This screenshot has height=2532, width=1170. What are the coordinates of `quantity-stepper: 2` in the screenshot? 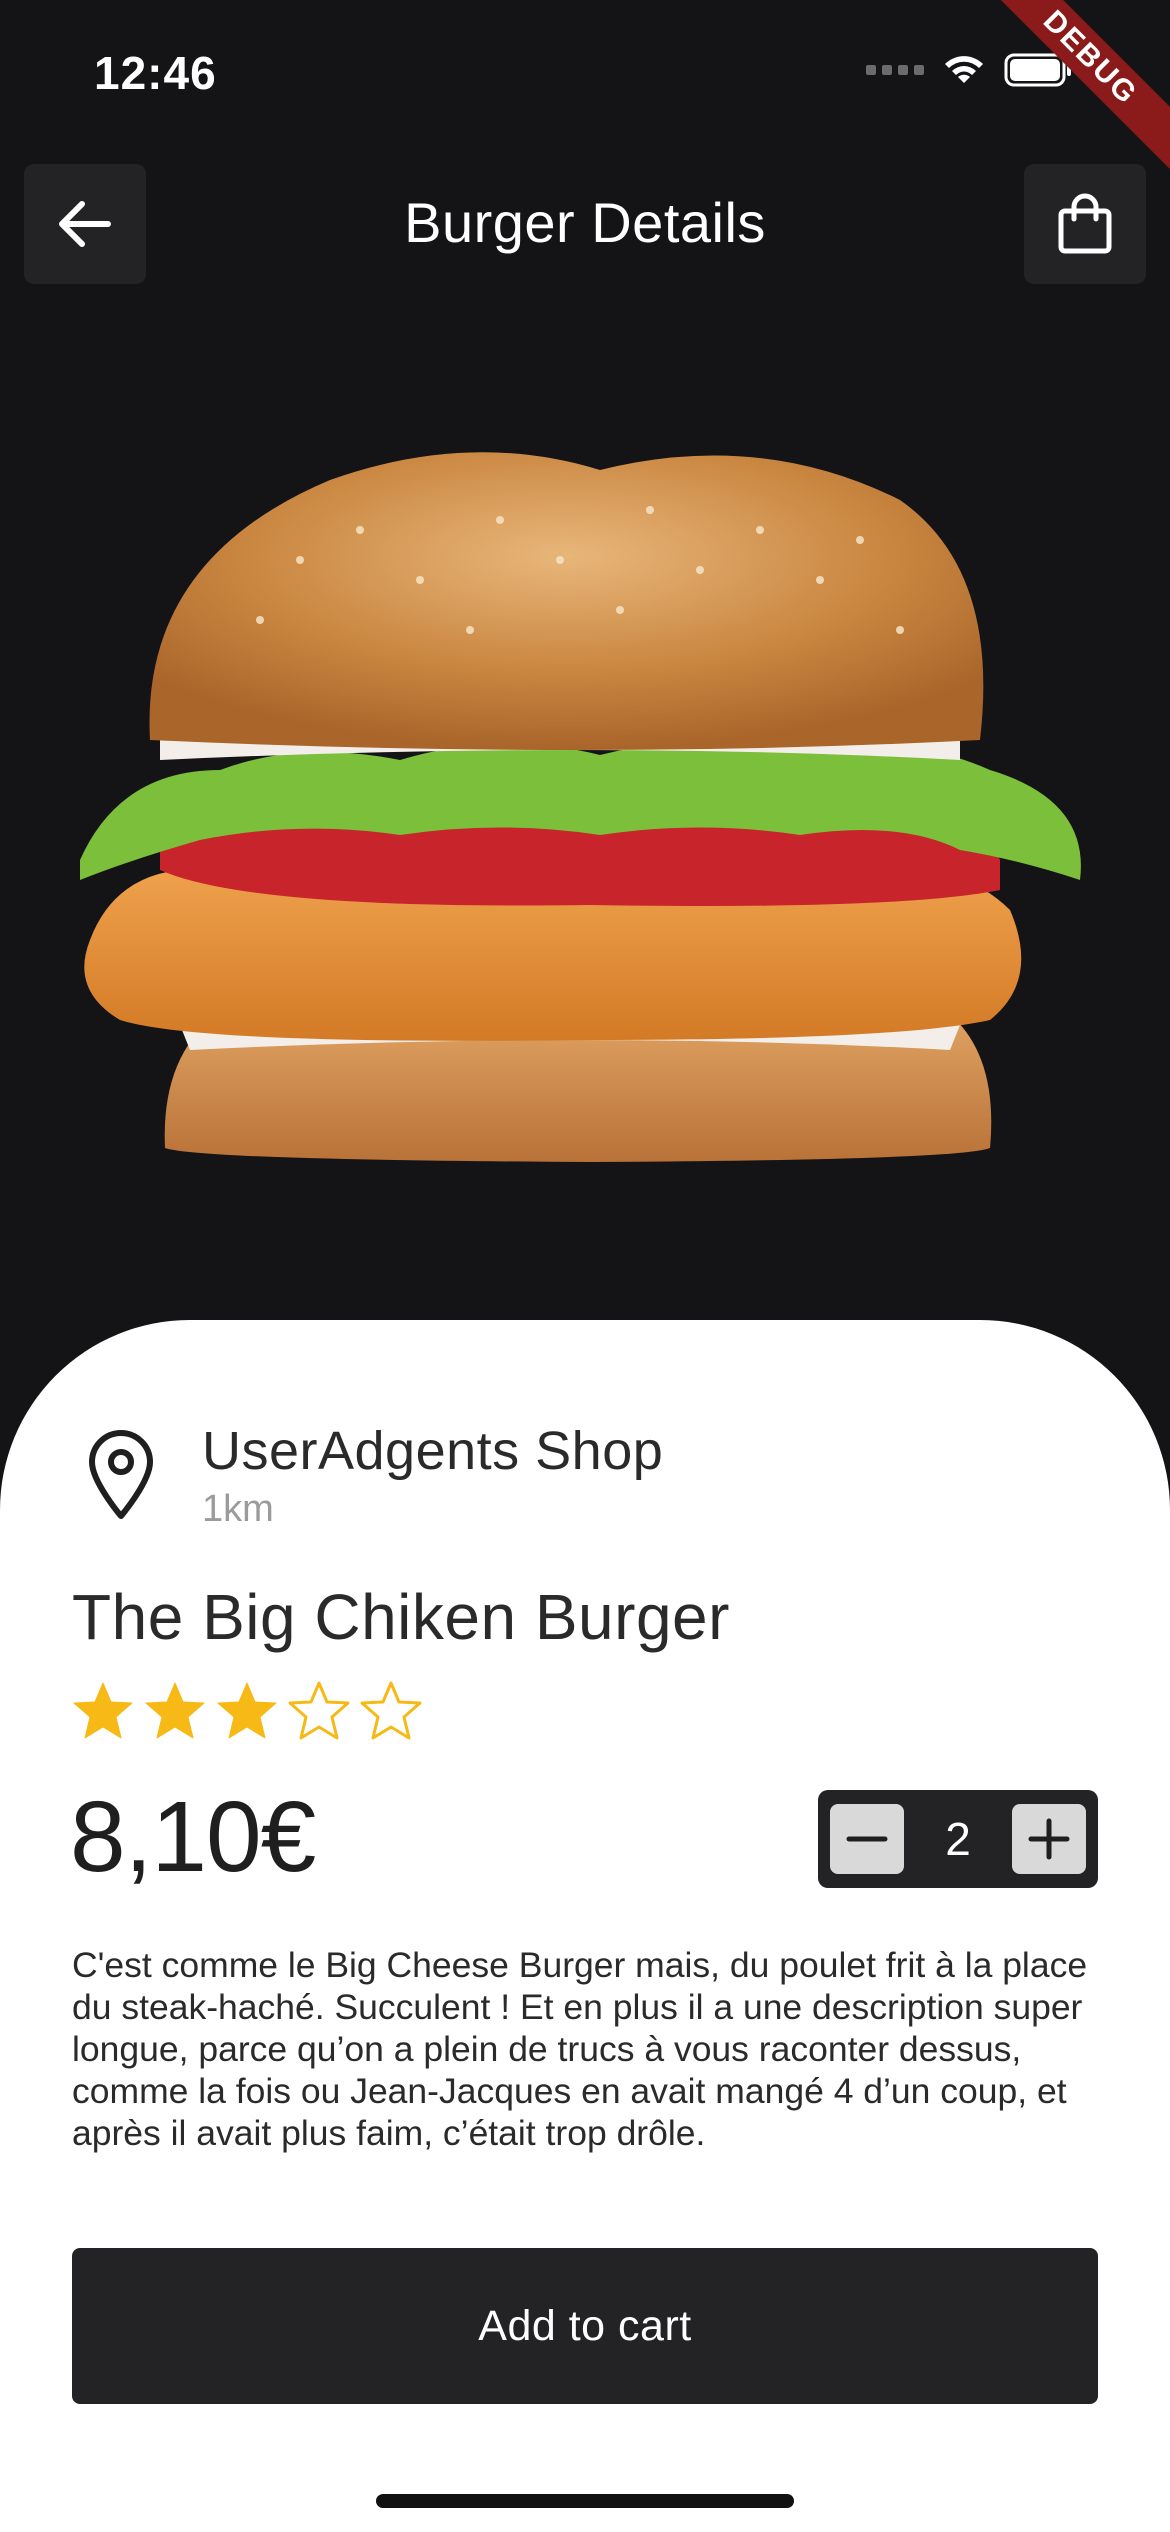 It's located at (958, 1839).